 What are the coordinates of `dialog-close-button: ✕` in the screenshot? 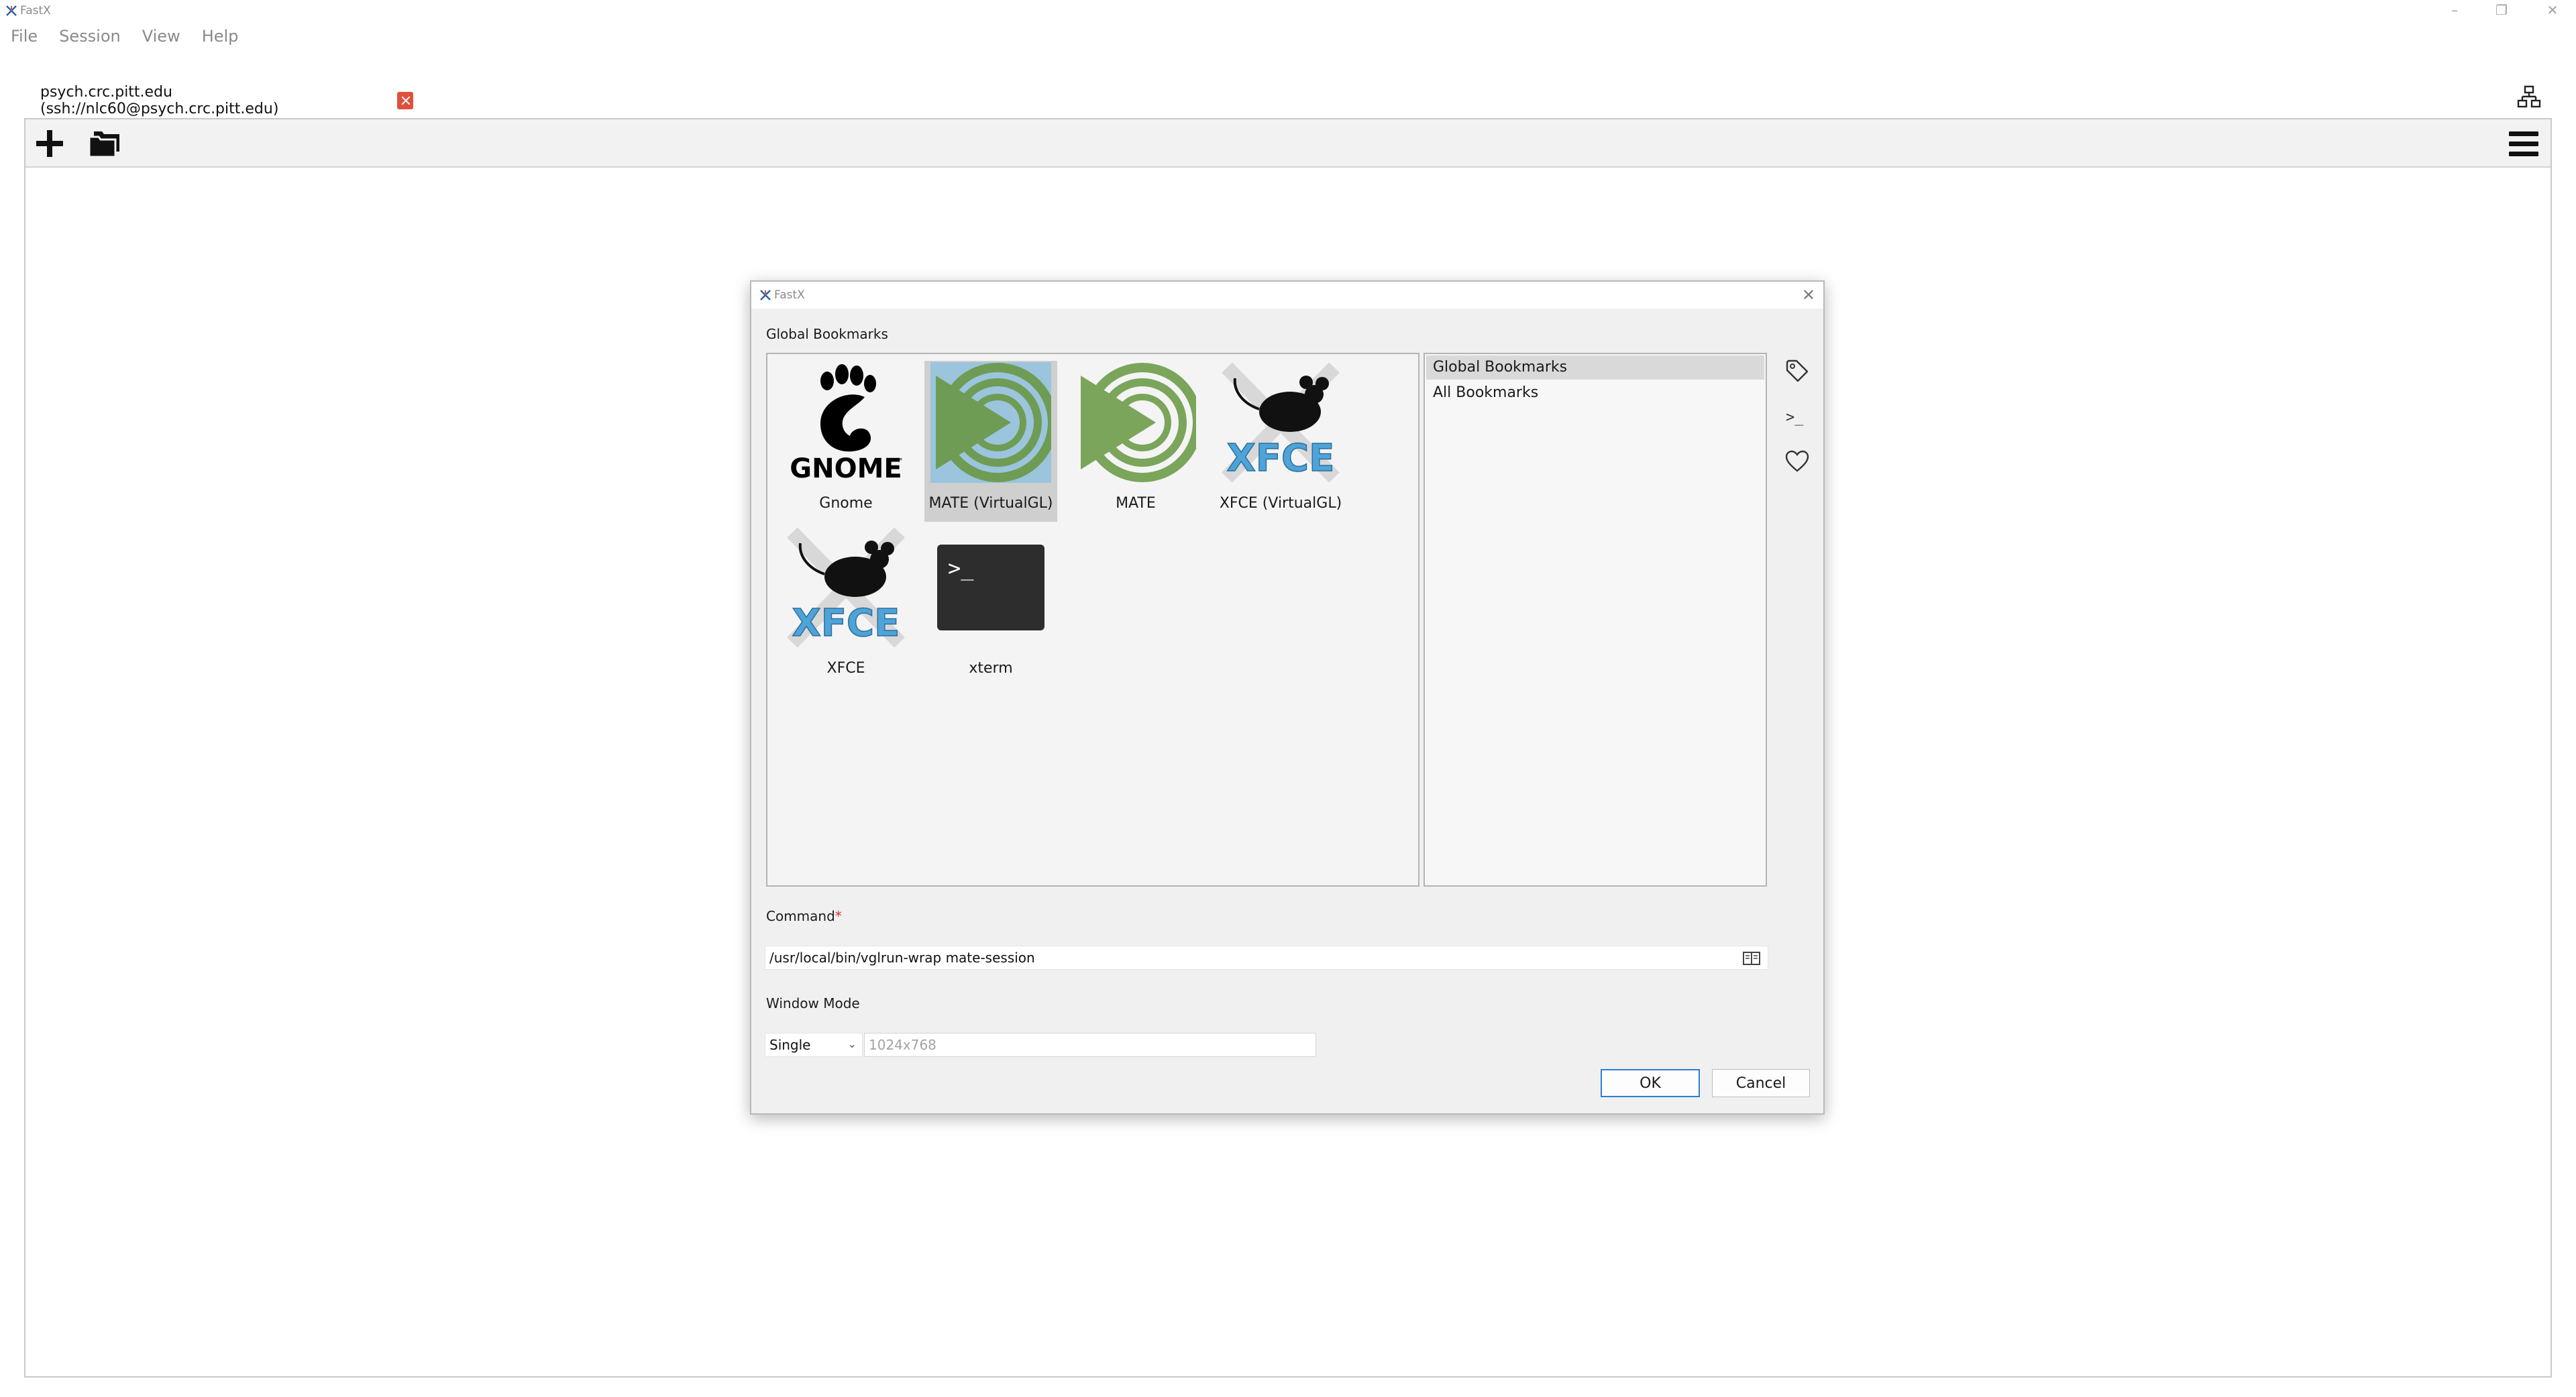 It's located at (1808, 295).